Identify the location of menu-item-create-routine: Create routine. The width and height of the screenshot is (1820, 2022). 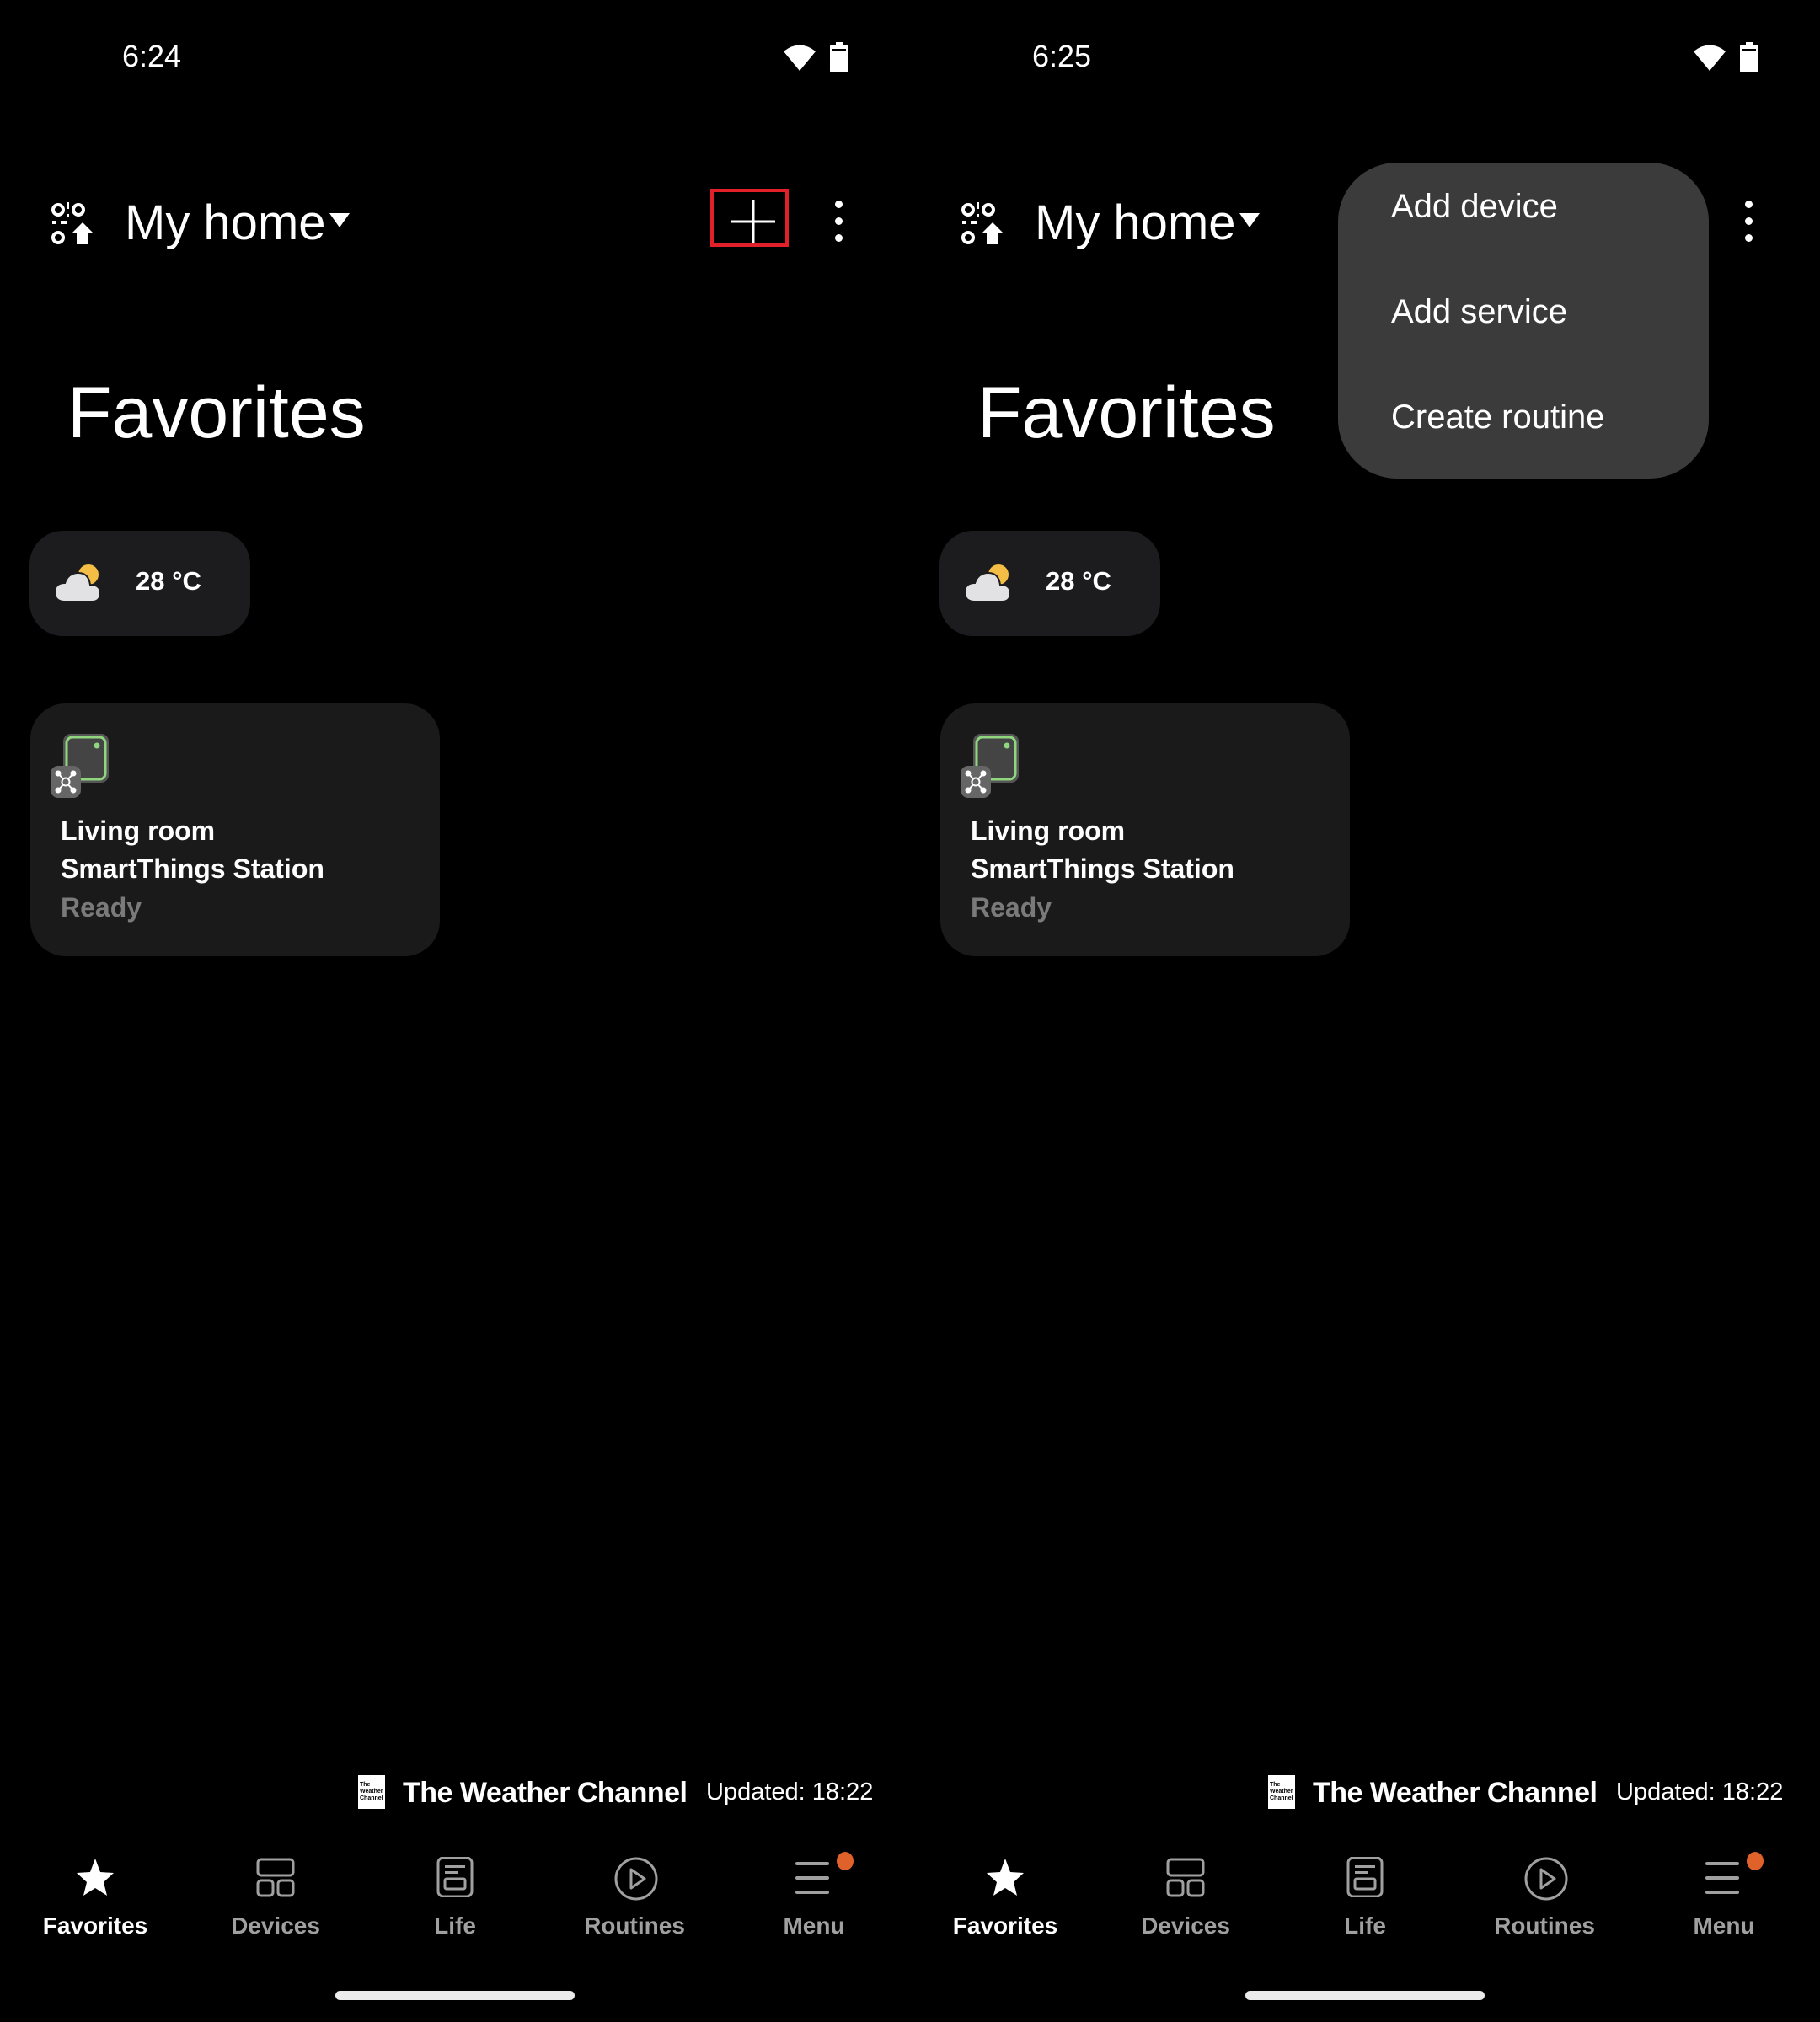
(1523, 419).